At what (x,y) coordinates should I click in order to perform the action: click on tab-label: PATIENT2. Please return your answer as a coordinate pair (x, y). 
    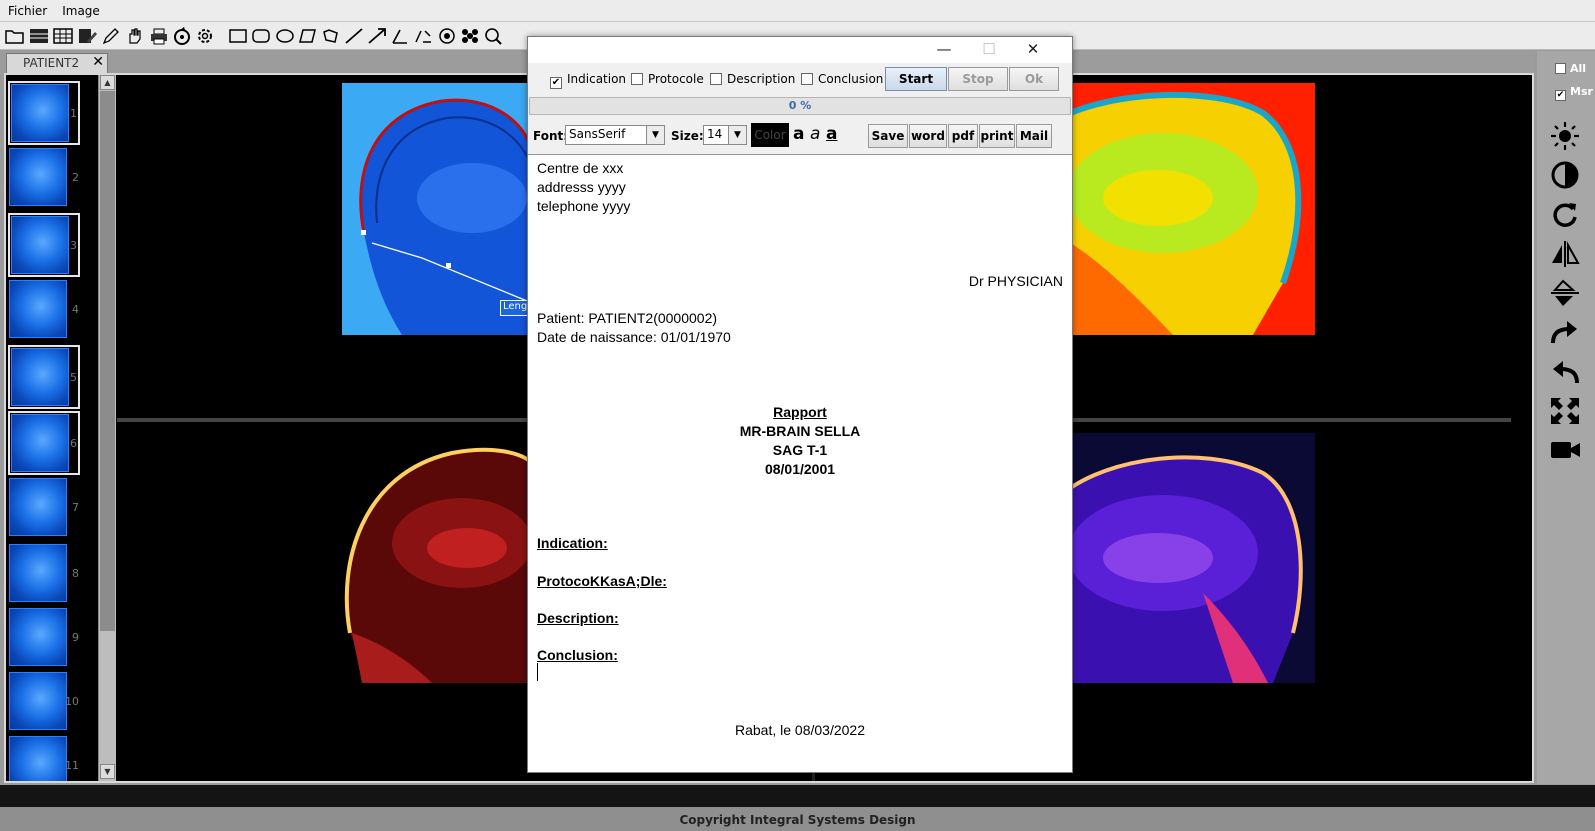
    Looking at the image, I should click on (51, 63).